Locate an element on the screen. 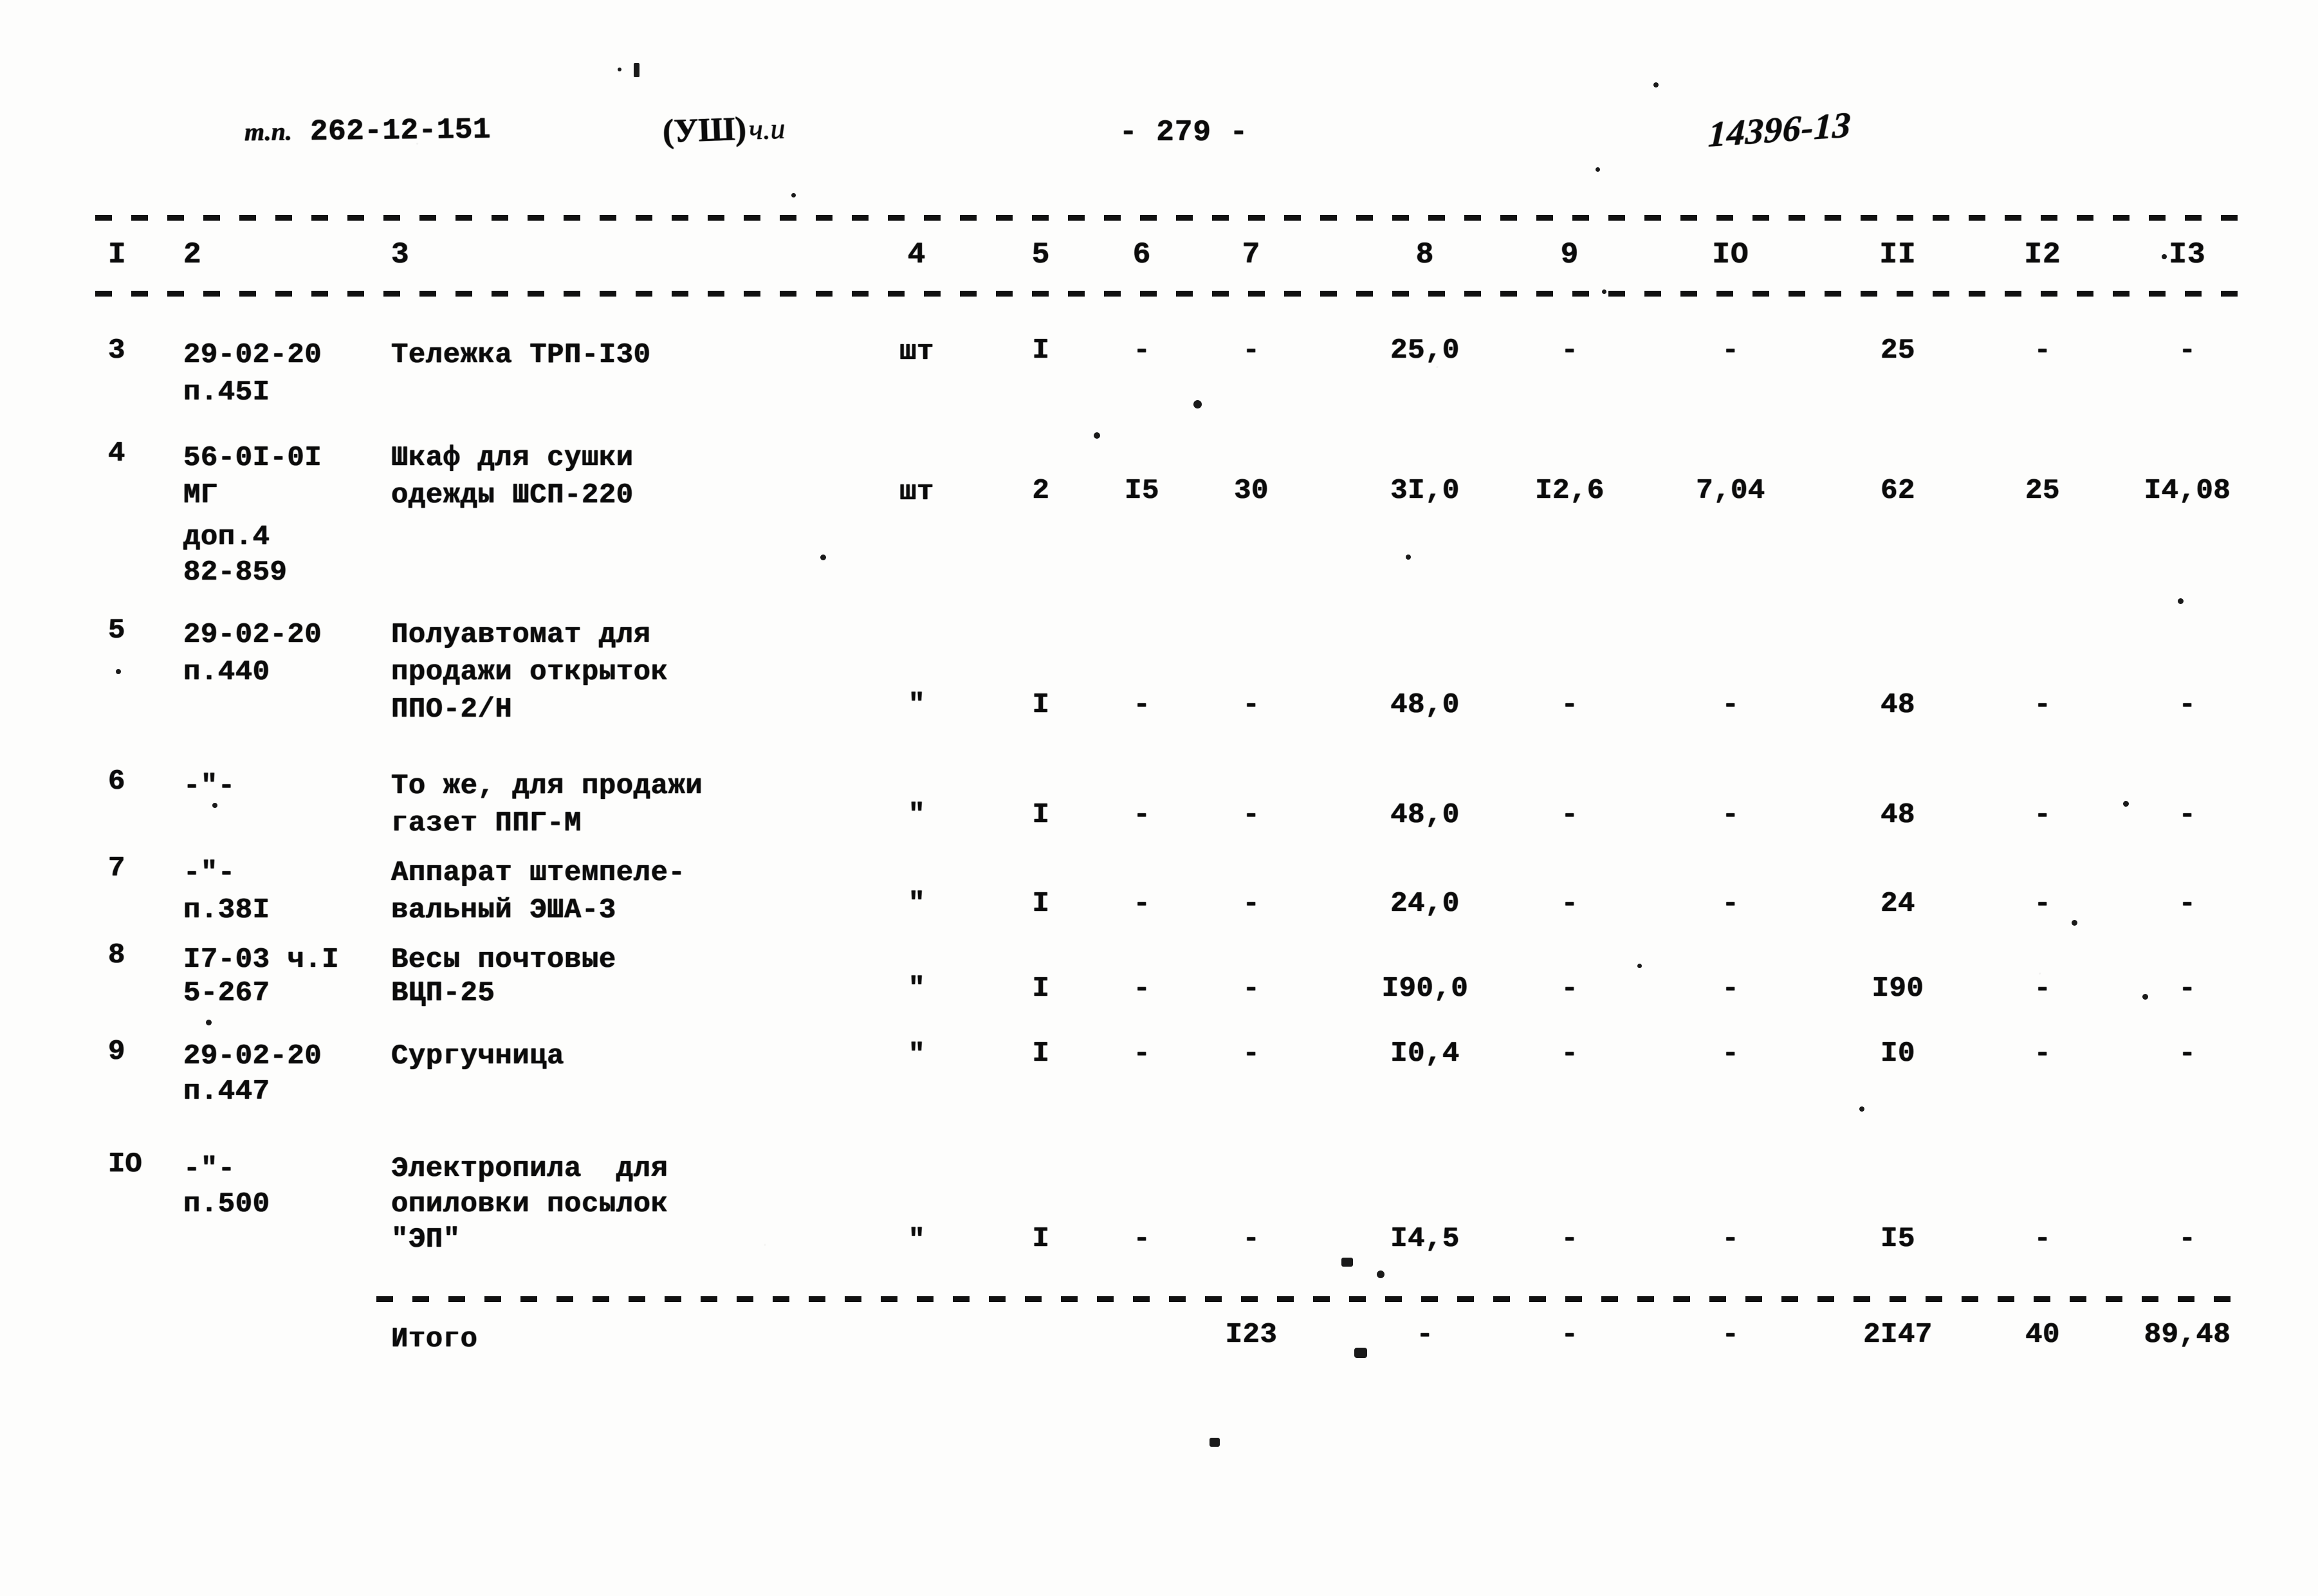 Image resolution: width=2318 pixels, height=1596 pixels. handwritten-section-value: (УШ) is located at coordinates (705, 130).